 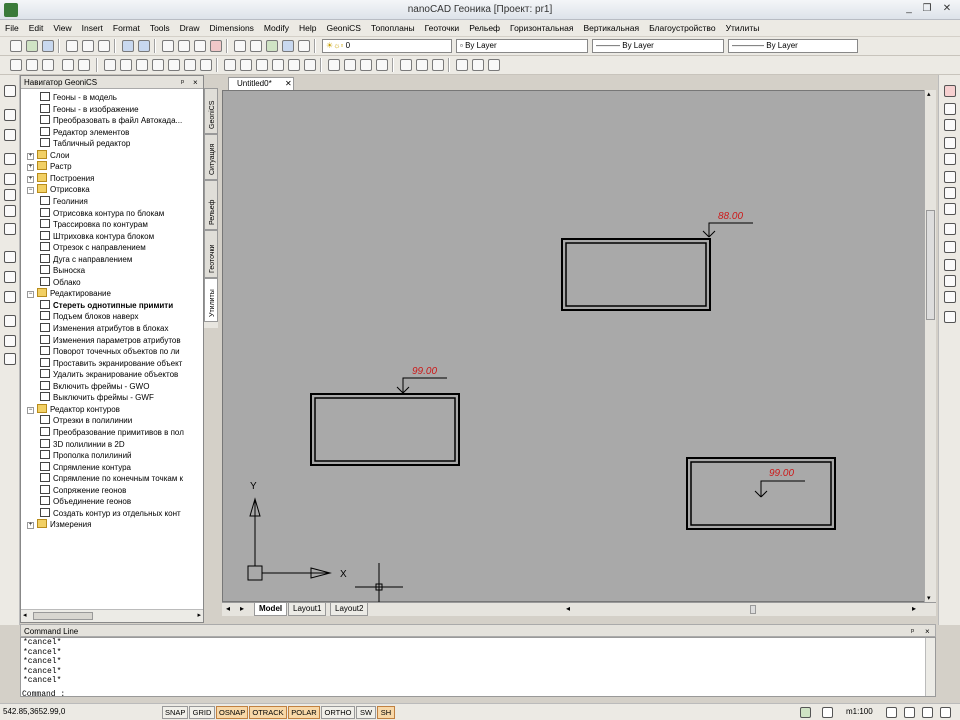 I want to click on arc-tool-icon, so click(x=10, y=115).